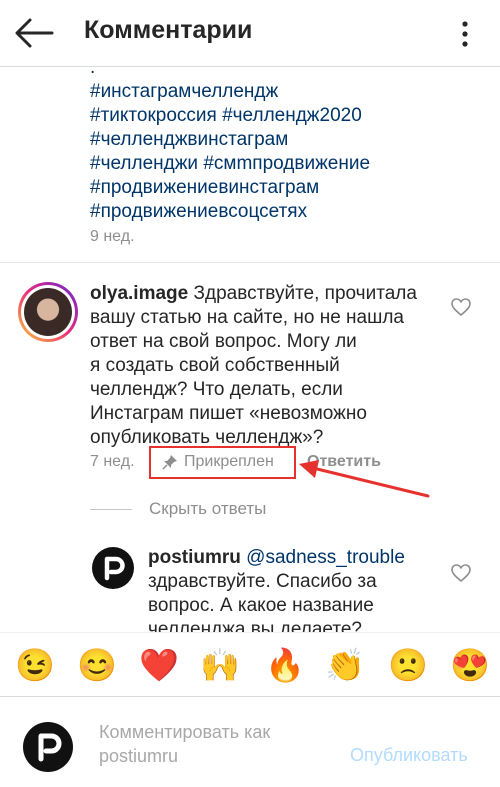 The height and width of the screenshot is (787, 500). Describe the element at coordinates (345, 665) in the screenshot. I see `clapping-hands-emoji-icon: 👏` at that location.